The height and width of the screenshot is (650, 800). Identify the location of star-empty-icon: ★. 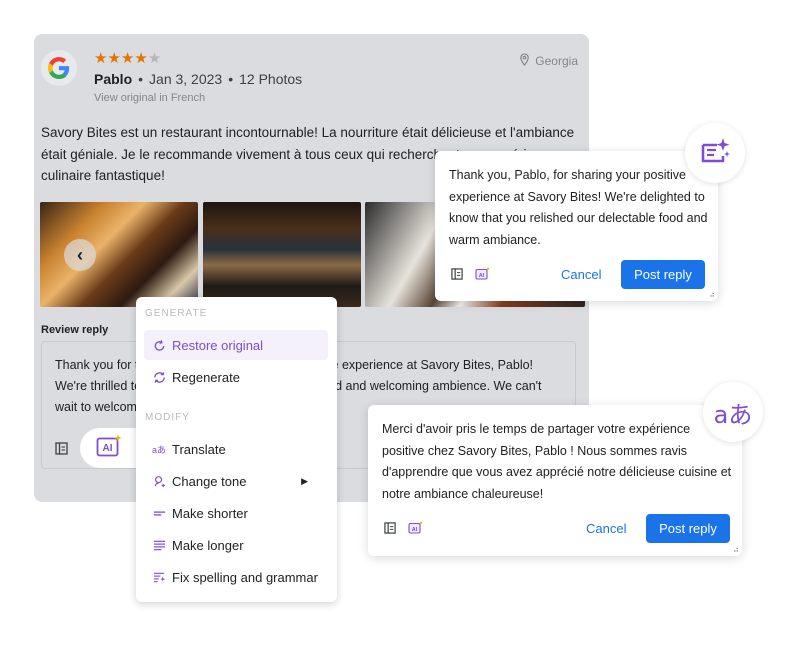
(154, 58).